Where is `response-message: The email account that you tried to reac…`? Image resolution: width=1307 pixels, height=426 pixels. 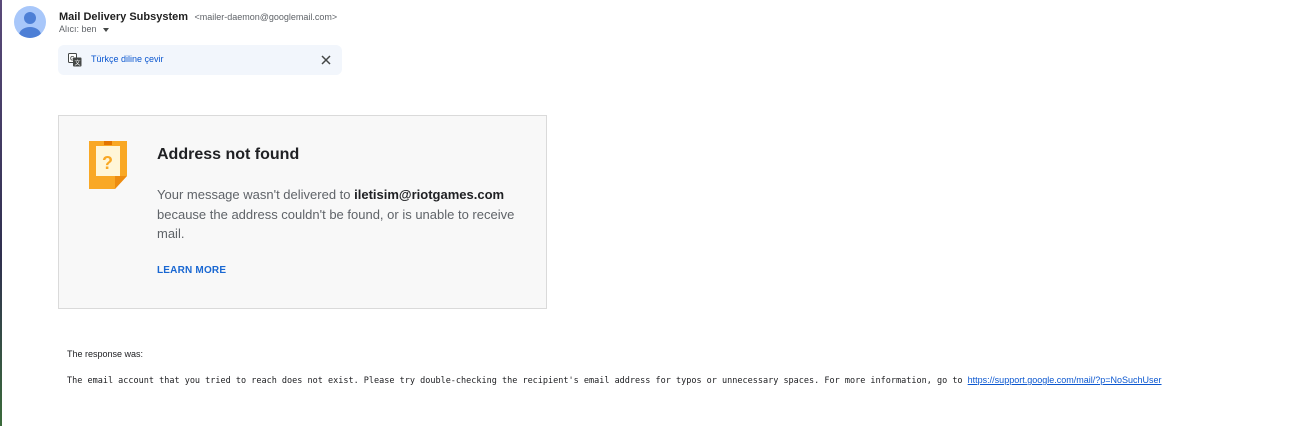 response-message: The email account that you tried to reac… is located at coordinates (517, 381).